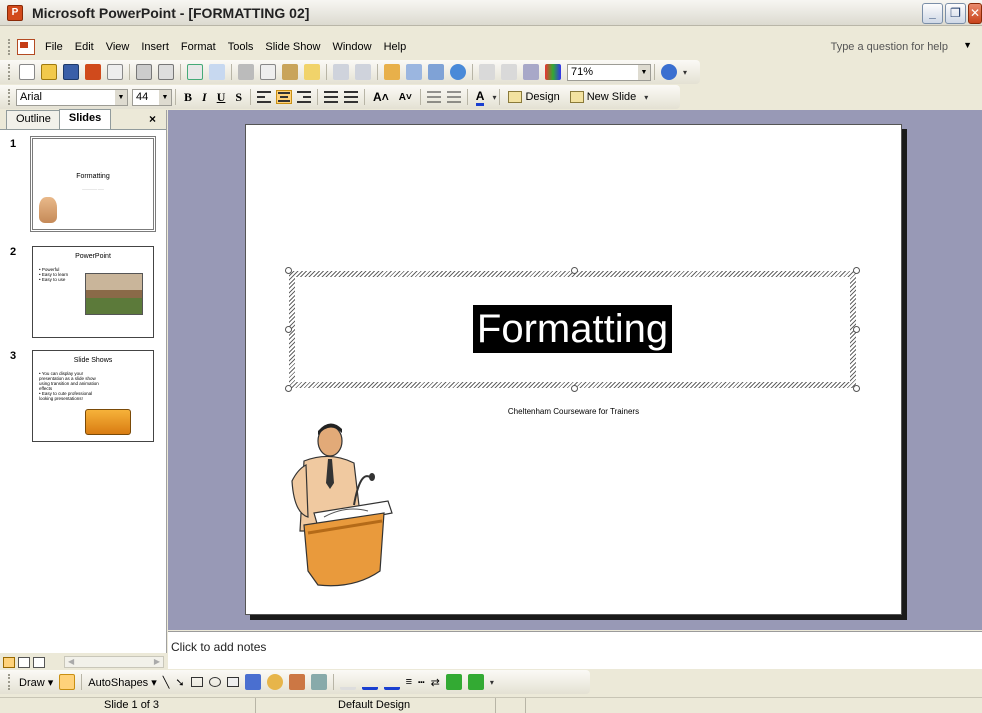  I want to click on restore-icon: ❐, so click(955, 13).